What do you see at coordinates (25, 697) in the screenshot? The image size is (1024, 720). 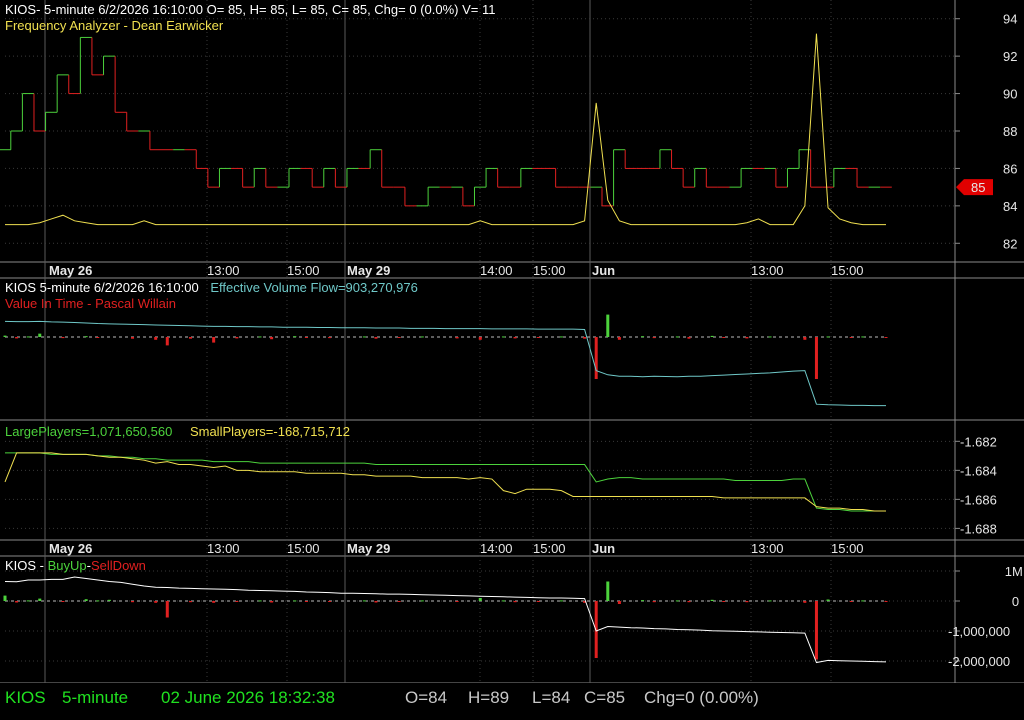 I see `status-symbol: KIOS` at bounding box center [25, 697].